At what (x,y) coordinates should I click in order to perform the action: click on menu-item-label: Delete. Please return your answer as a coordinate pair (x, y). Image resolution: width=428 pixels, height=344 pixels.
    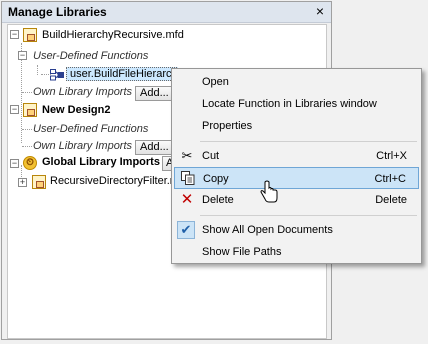
    Looking at the image, I should click on (218, 200).